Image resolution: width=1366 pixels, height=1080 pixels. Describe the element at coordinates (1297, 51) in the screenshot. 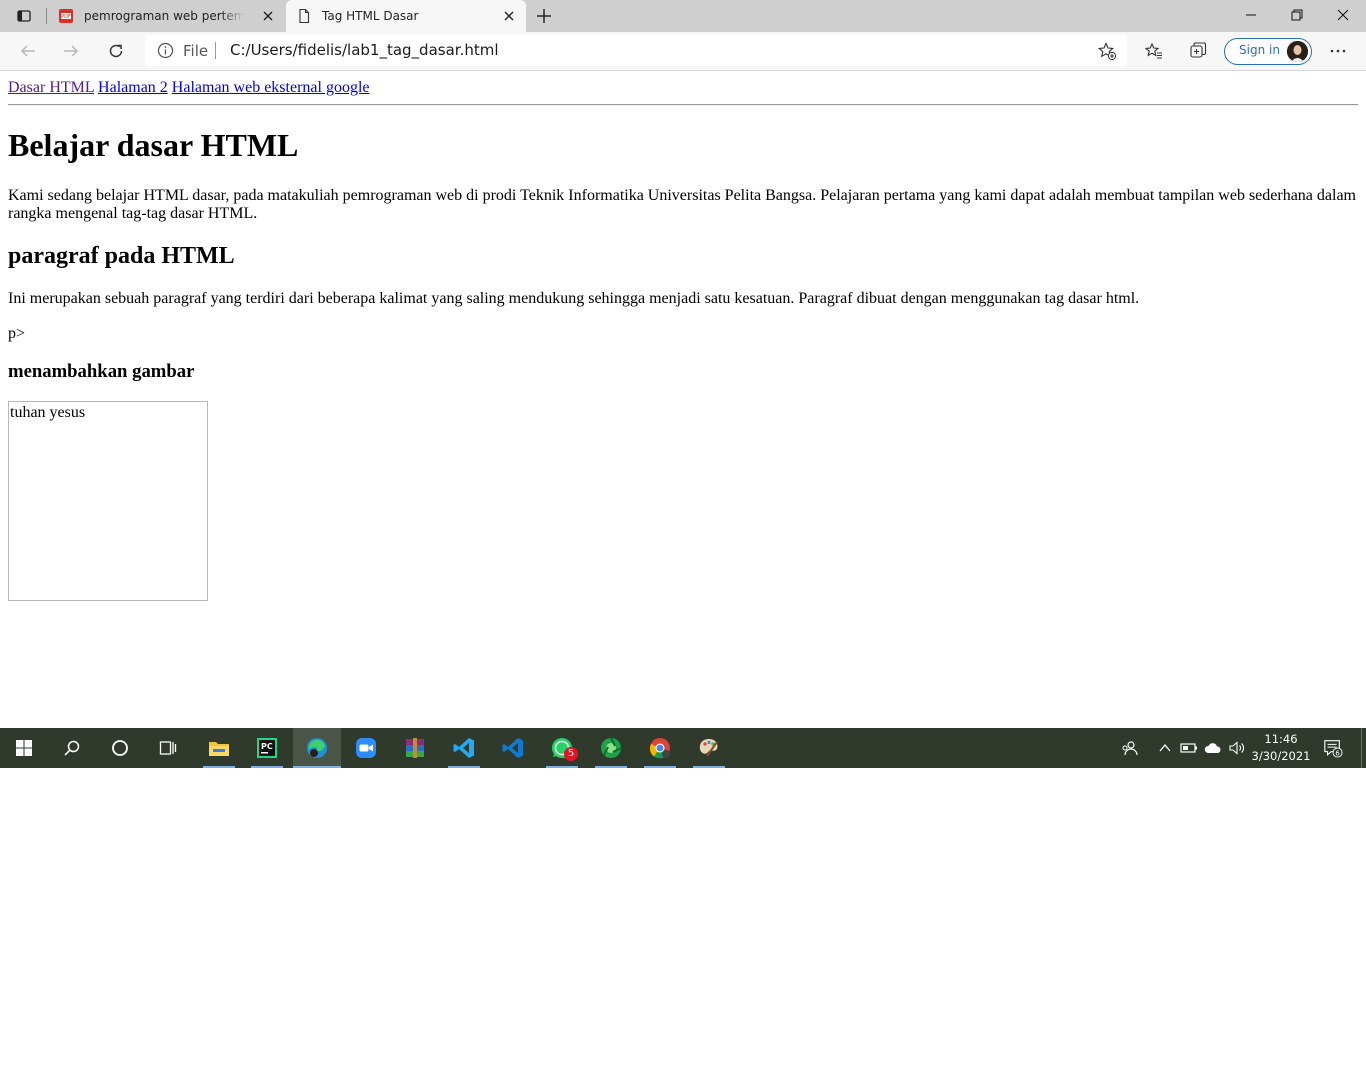

I see `avatar` at that location.